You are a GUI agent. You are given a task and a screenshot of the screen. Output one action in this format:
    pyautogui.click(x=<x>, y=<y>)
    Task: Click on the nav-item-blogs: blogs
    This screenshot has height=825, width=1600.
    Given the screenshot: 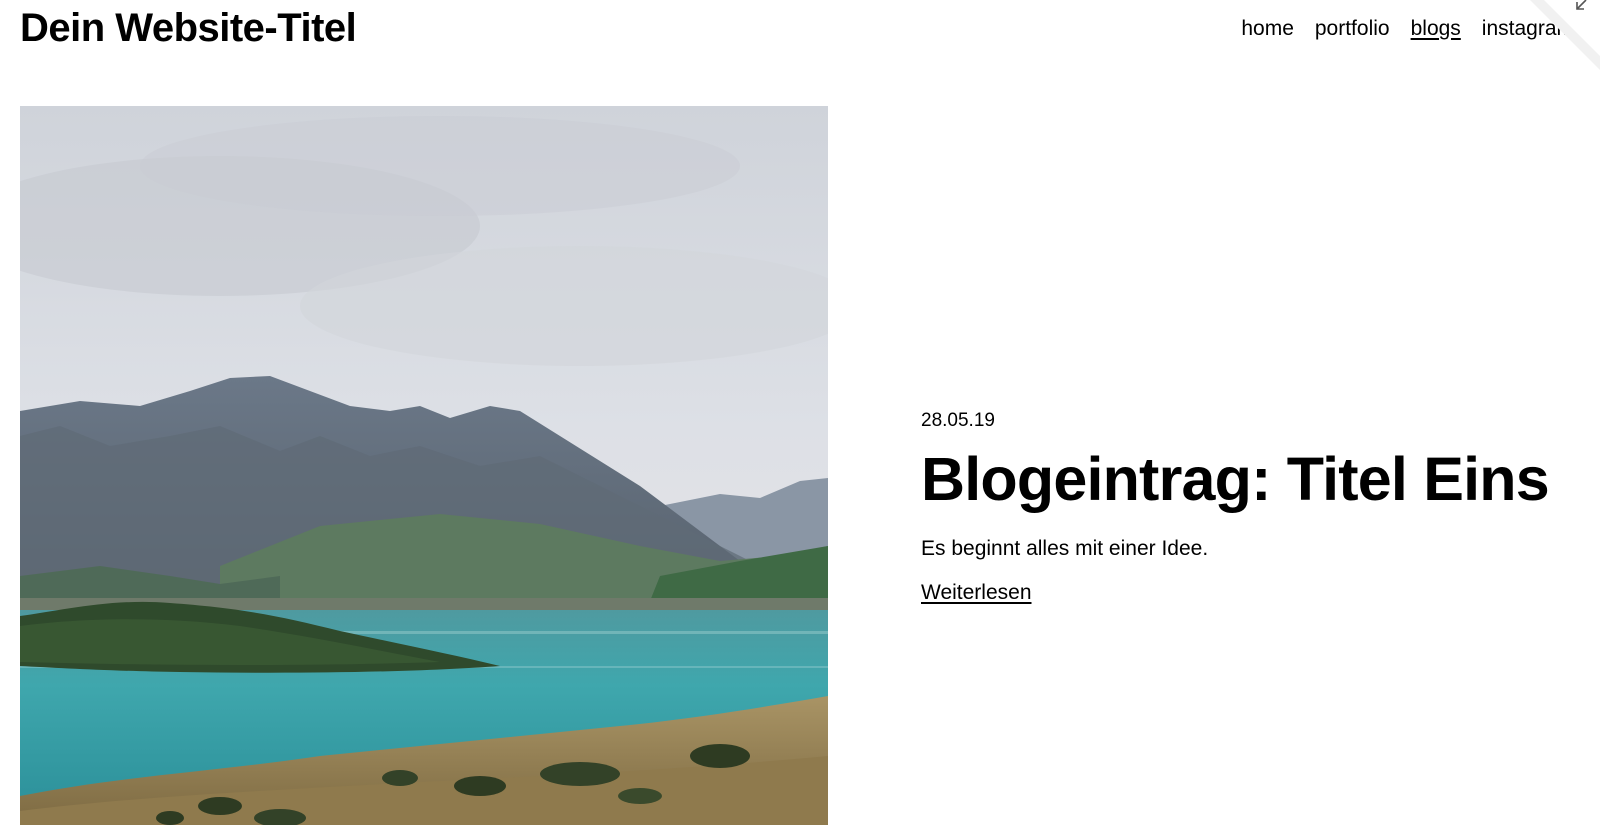 What is the action you would take?
    pyautogui.click(x=1436, y=29)
    